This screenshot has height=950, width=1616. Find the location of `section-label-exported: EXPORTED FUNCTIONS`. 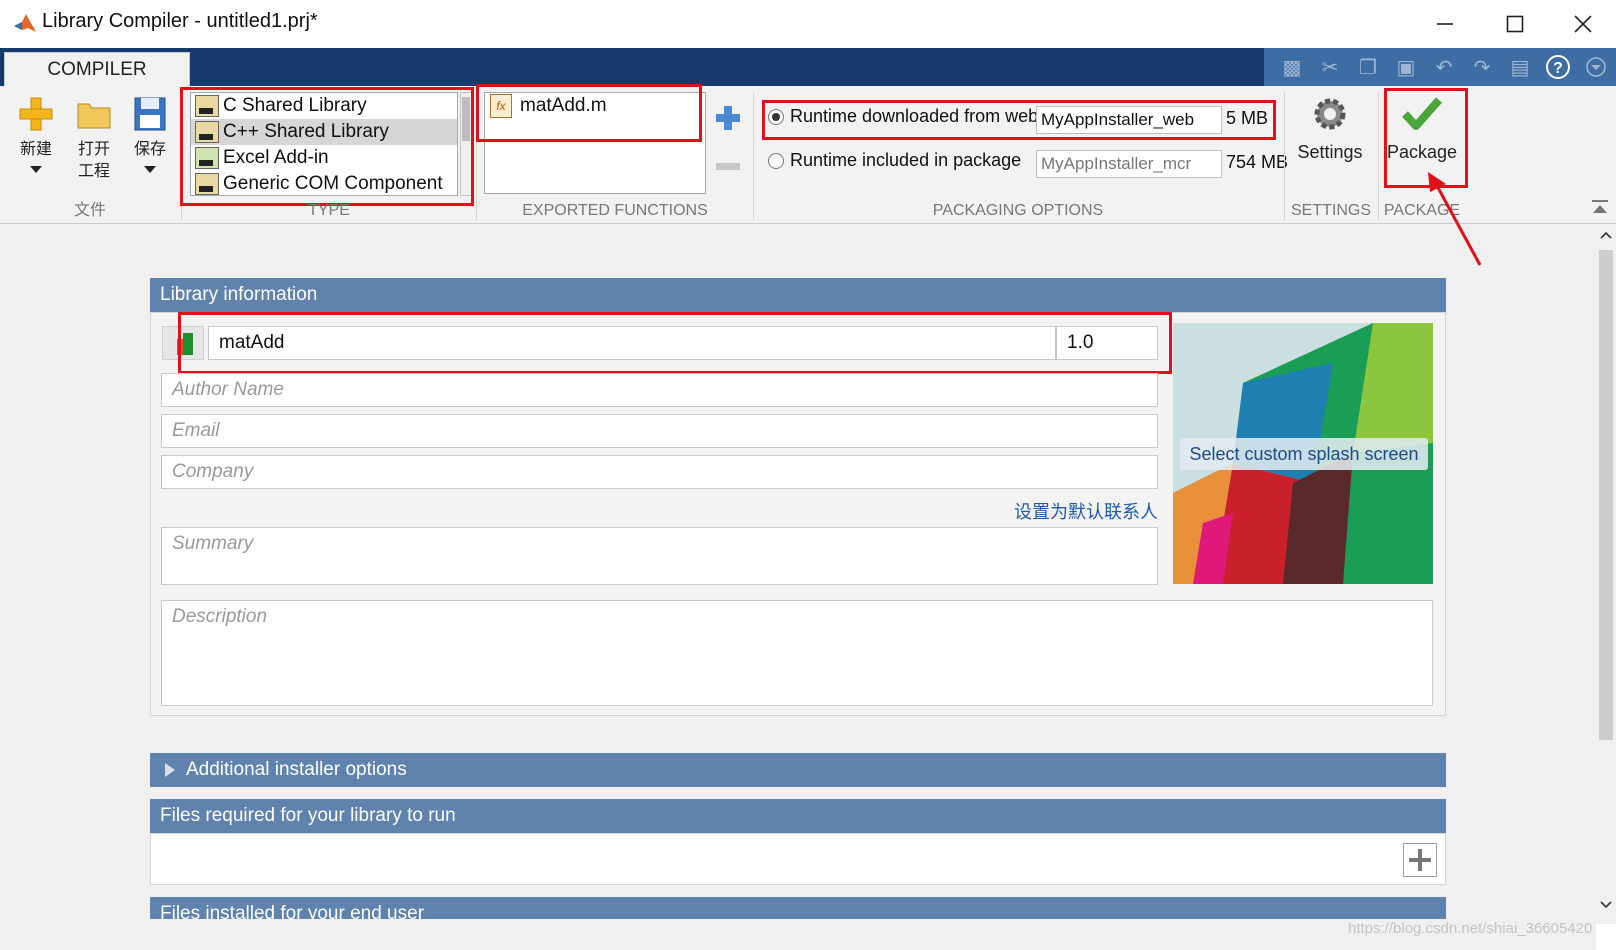

section-label-exported: EXPORTED FUNCTIONS is located at coordinates (615, 210).